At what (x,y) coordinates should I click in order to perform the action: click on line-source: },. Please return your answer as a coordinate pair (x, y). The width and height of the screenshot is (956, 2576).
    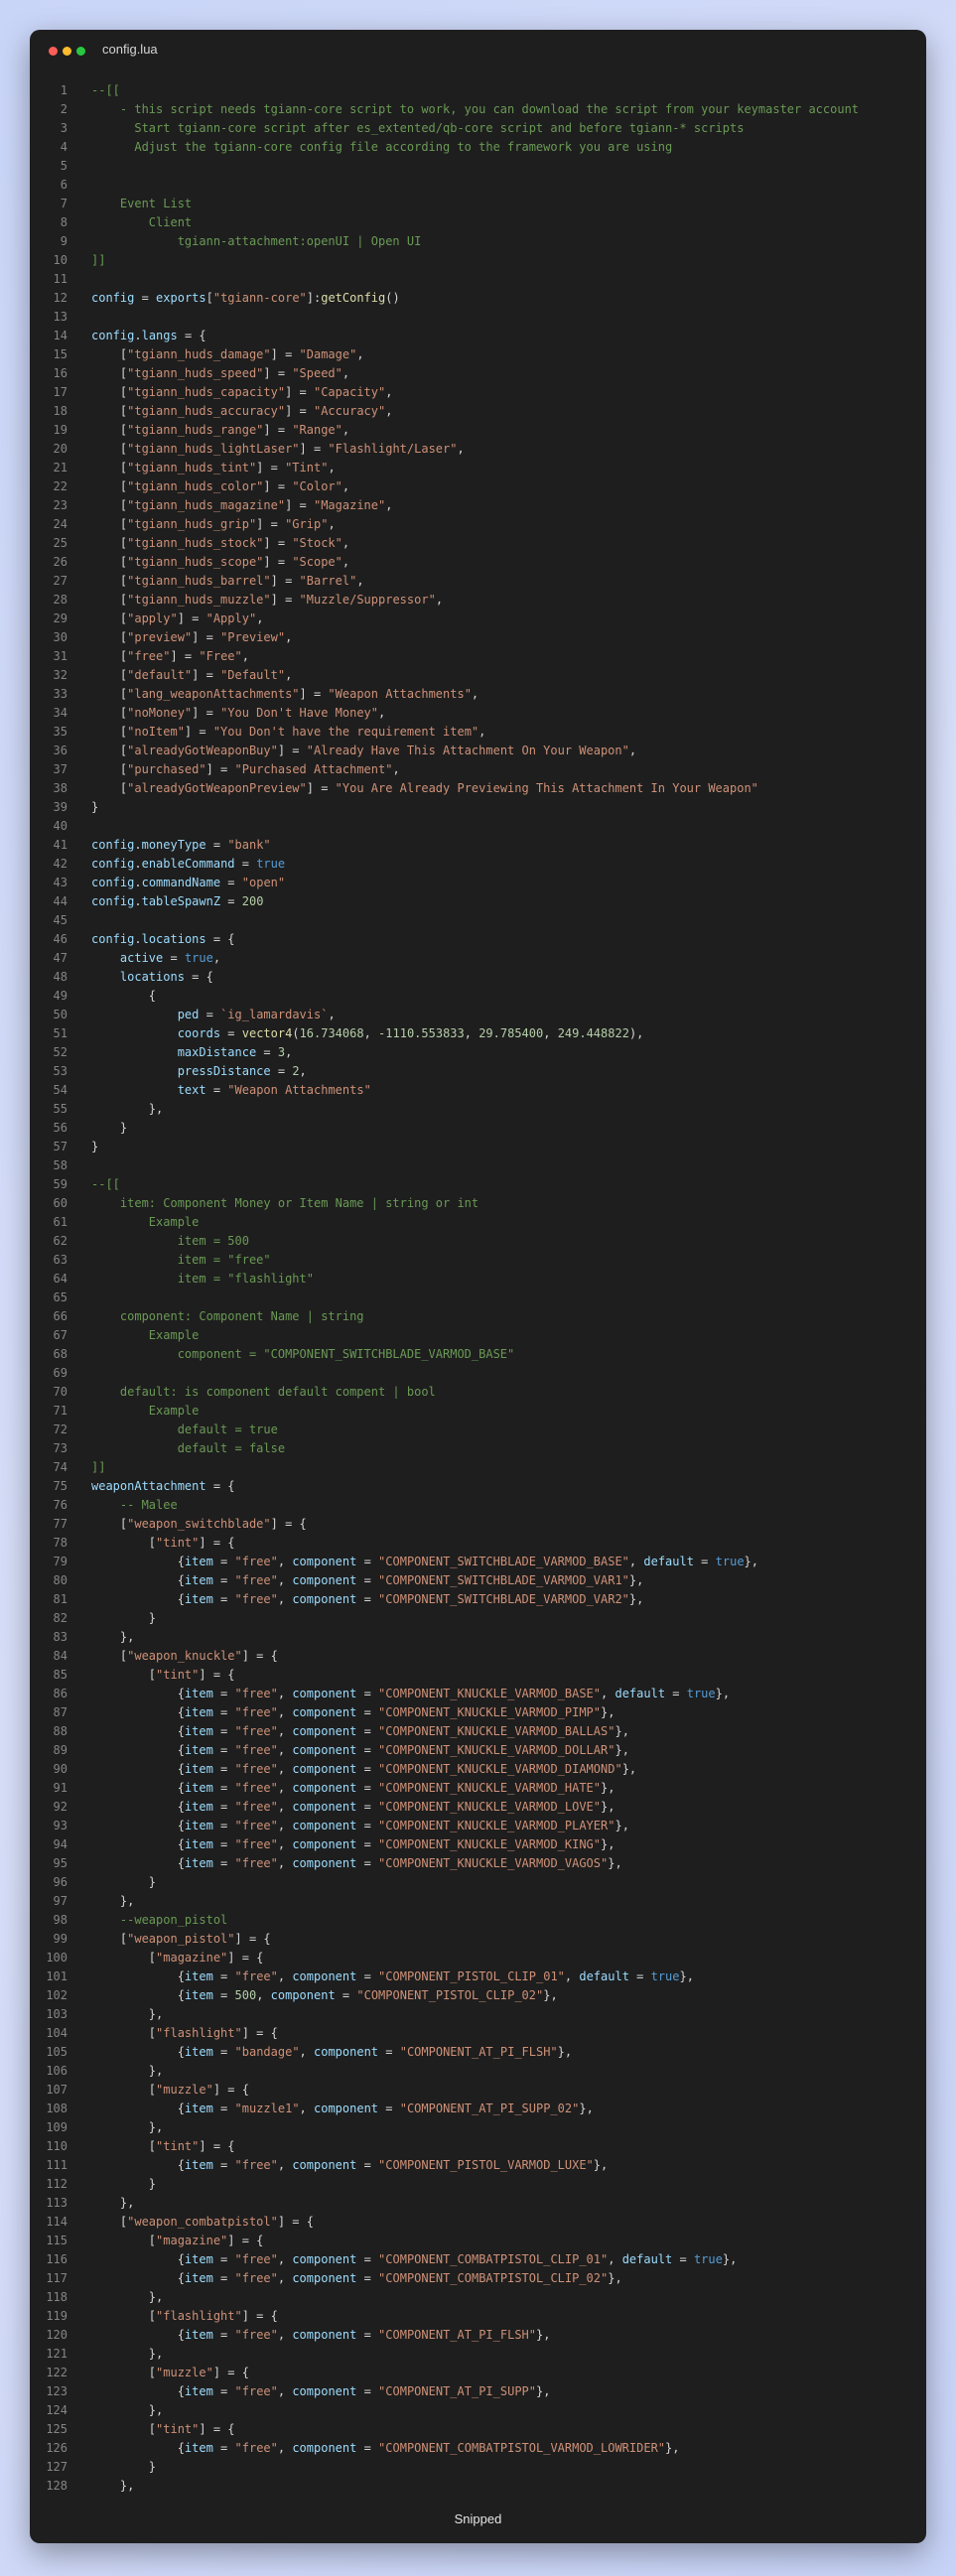
    Looking at the image, I should click on (127, 2354).